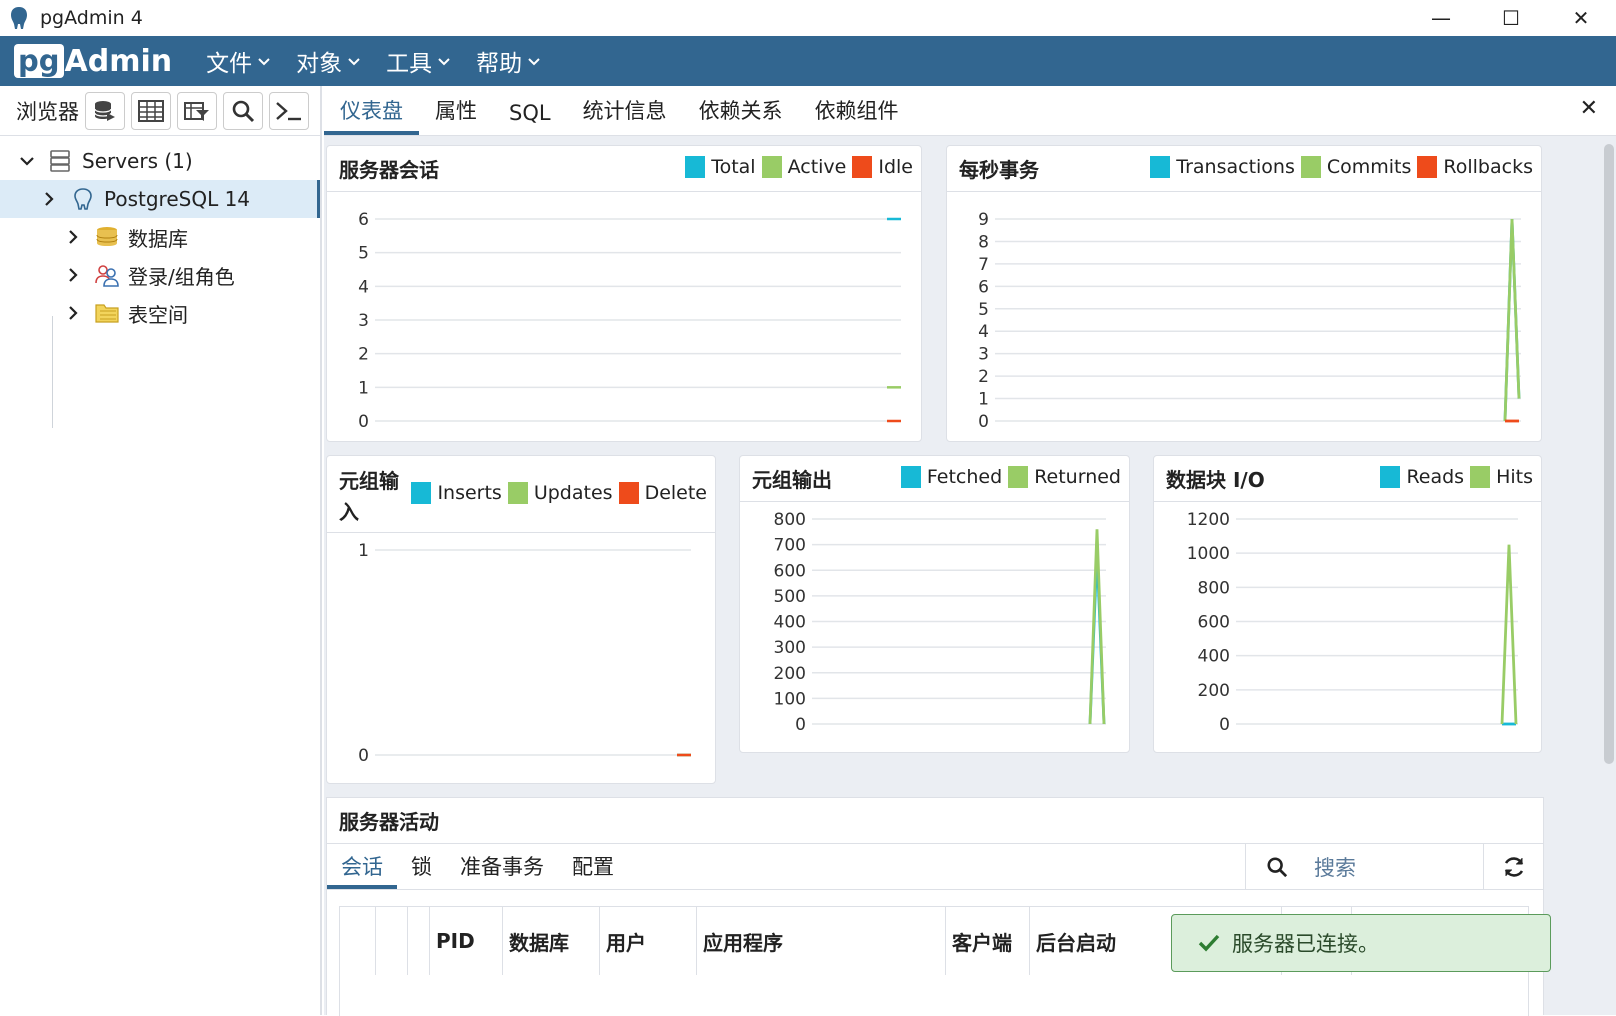  What do you see at coordinates (151, 110) in the screenshot?
I see `view-data-button` at bounding box center [151, 110].